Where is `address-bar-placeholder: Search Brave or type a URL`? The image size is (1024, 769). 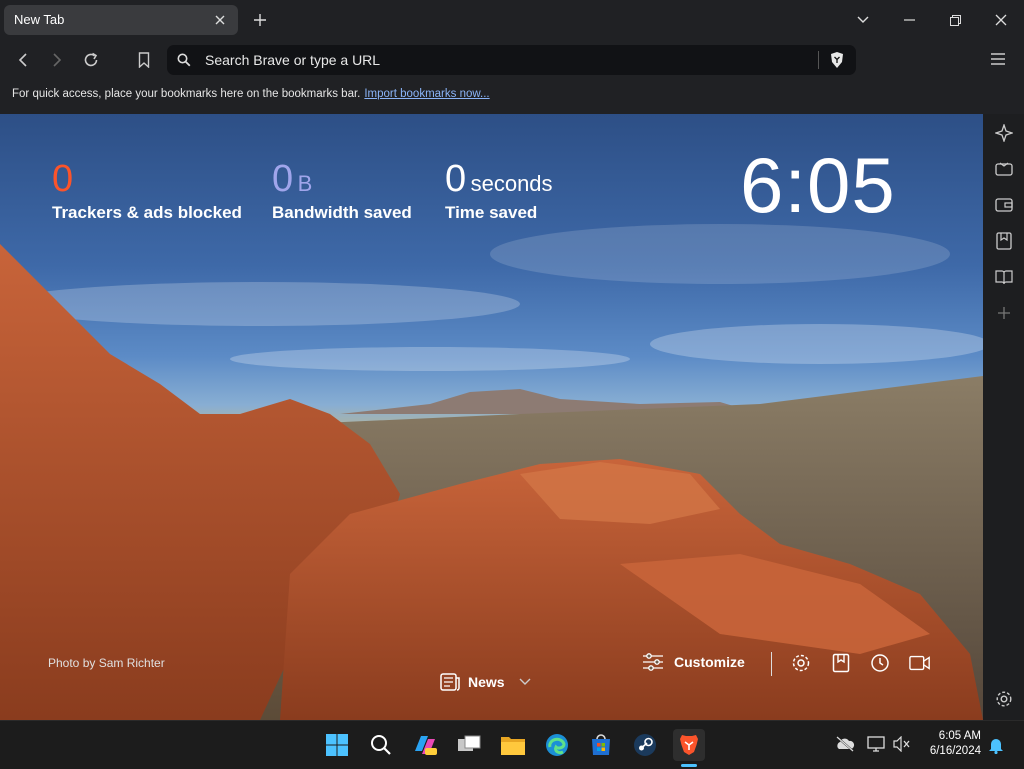 address-bar-placeholder: Search Brave or type a URL is located at coordinates (293, 60).